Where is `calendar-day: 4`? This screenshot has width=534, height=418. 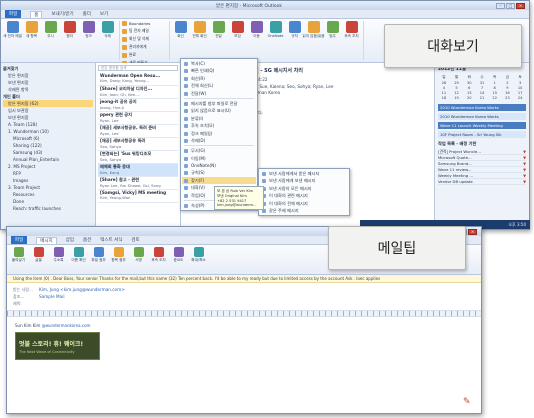
calendar-day: 4 is located at coordinates (444, 88).